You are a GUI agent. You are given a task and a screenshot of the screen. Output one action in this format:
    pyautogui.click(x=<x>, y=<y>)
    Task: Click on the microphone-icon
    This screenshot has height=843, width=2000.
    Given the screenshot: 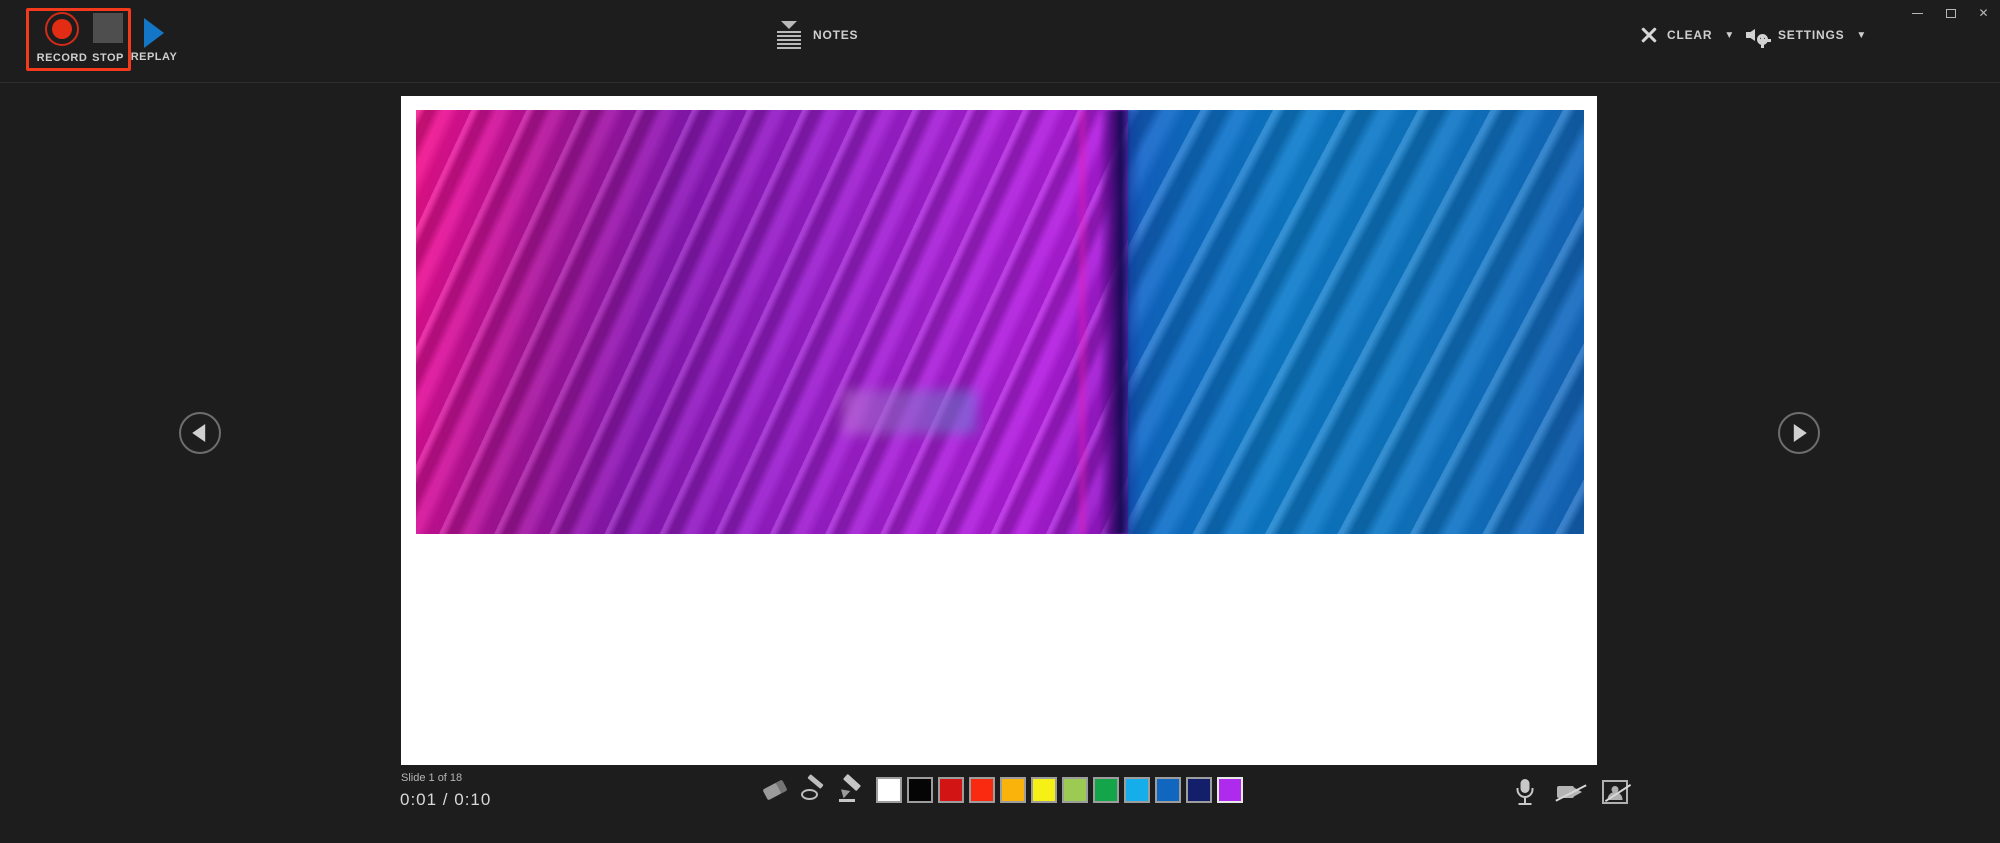 What is the action you would take?
    pyautogui.click(x=1525, y=792)
    